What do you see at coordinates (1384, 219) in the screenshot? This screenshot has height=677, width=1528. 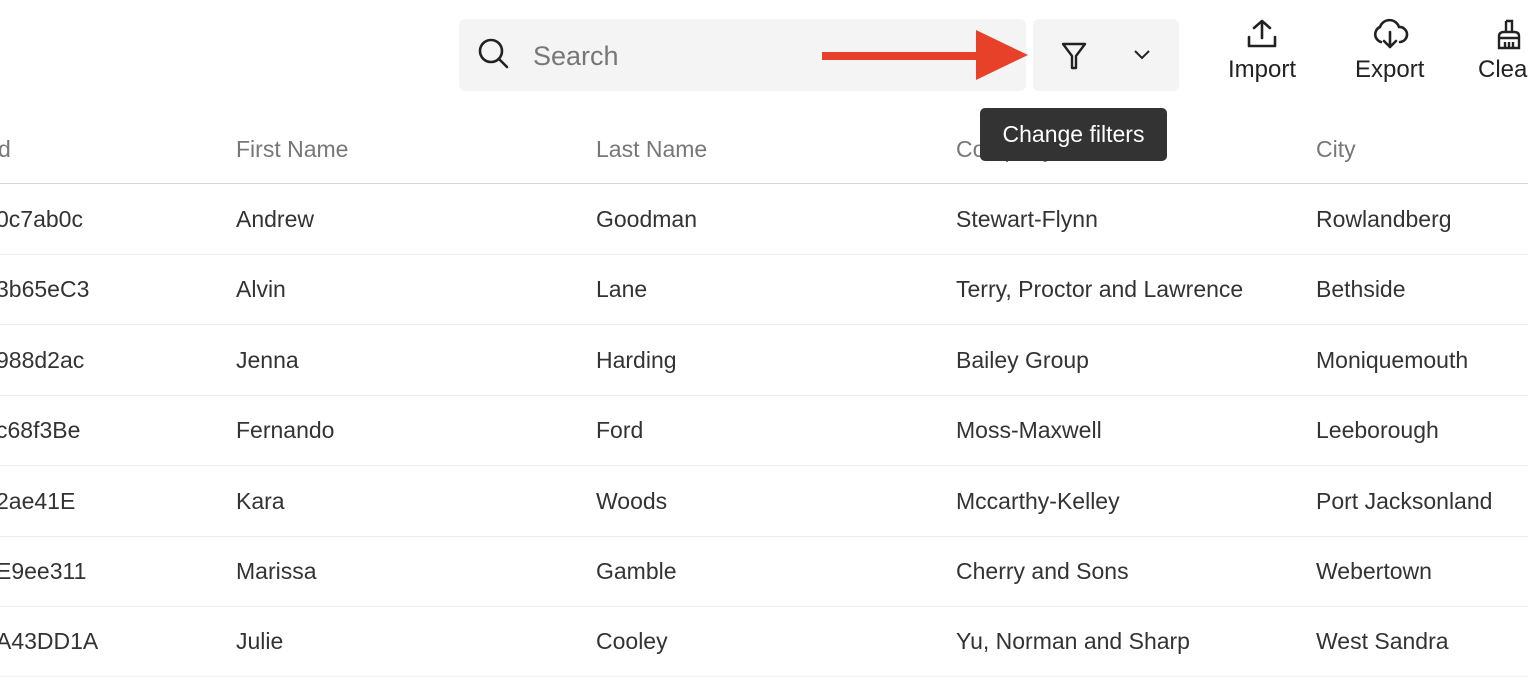 I see `cell-city: Rowlandberg` at bounding box center [1384, 219].